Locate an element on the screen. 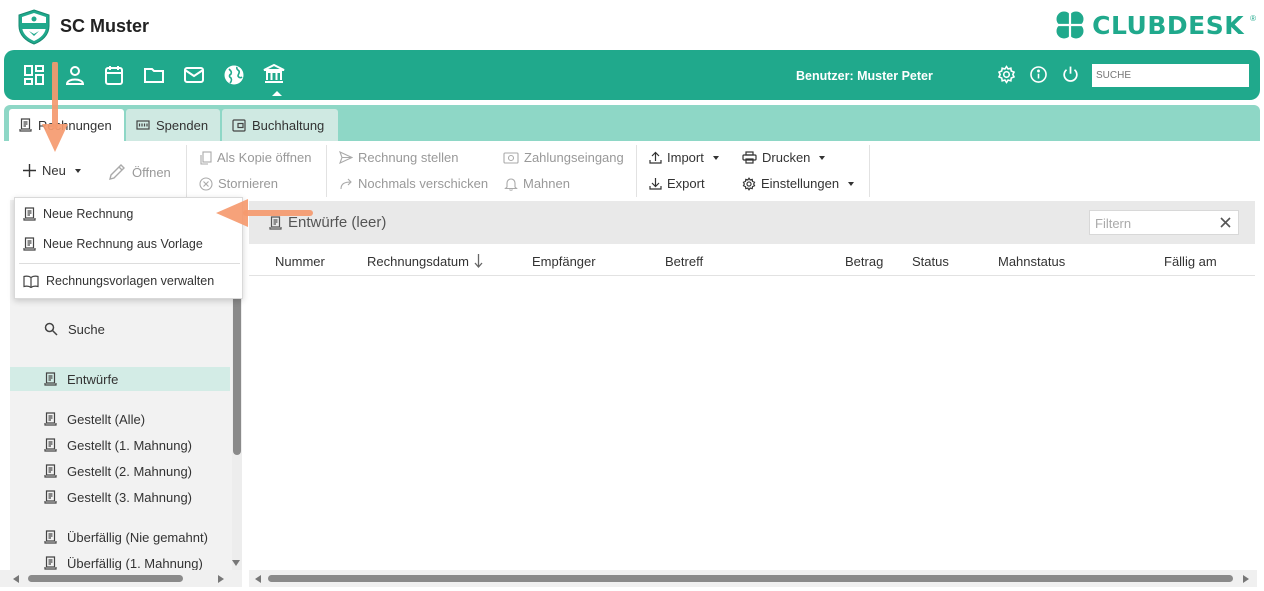 This screenshot has width=1264, height=591. print-label: Drucken is located at coordinates (786, 157).